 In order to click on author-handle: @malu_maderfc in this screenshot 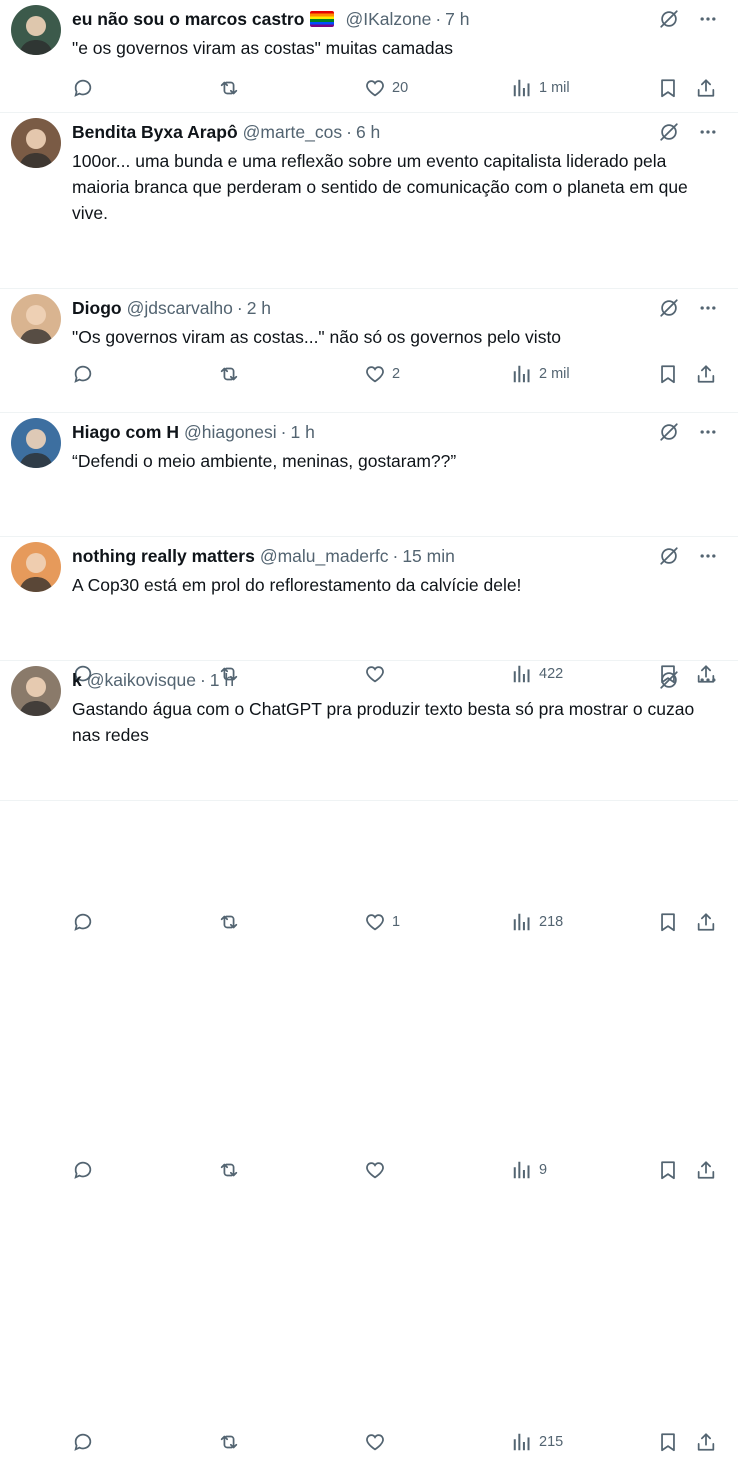, I will do `click(324, 556)`.